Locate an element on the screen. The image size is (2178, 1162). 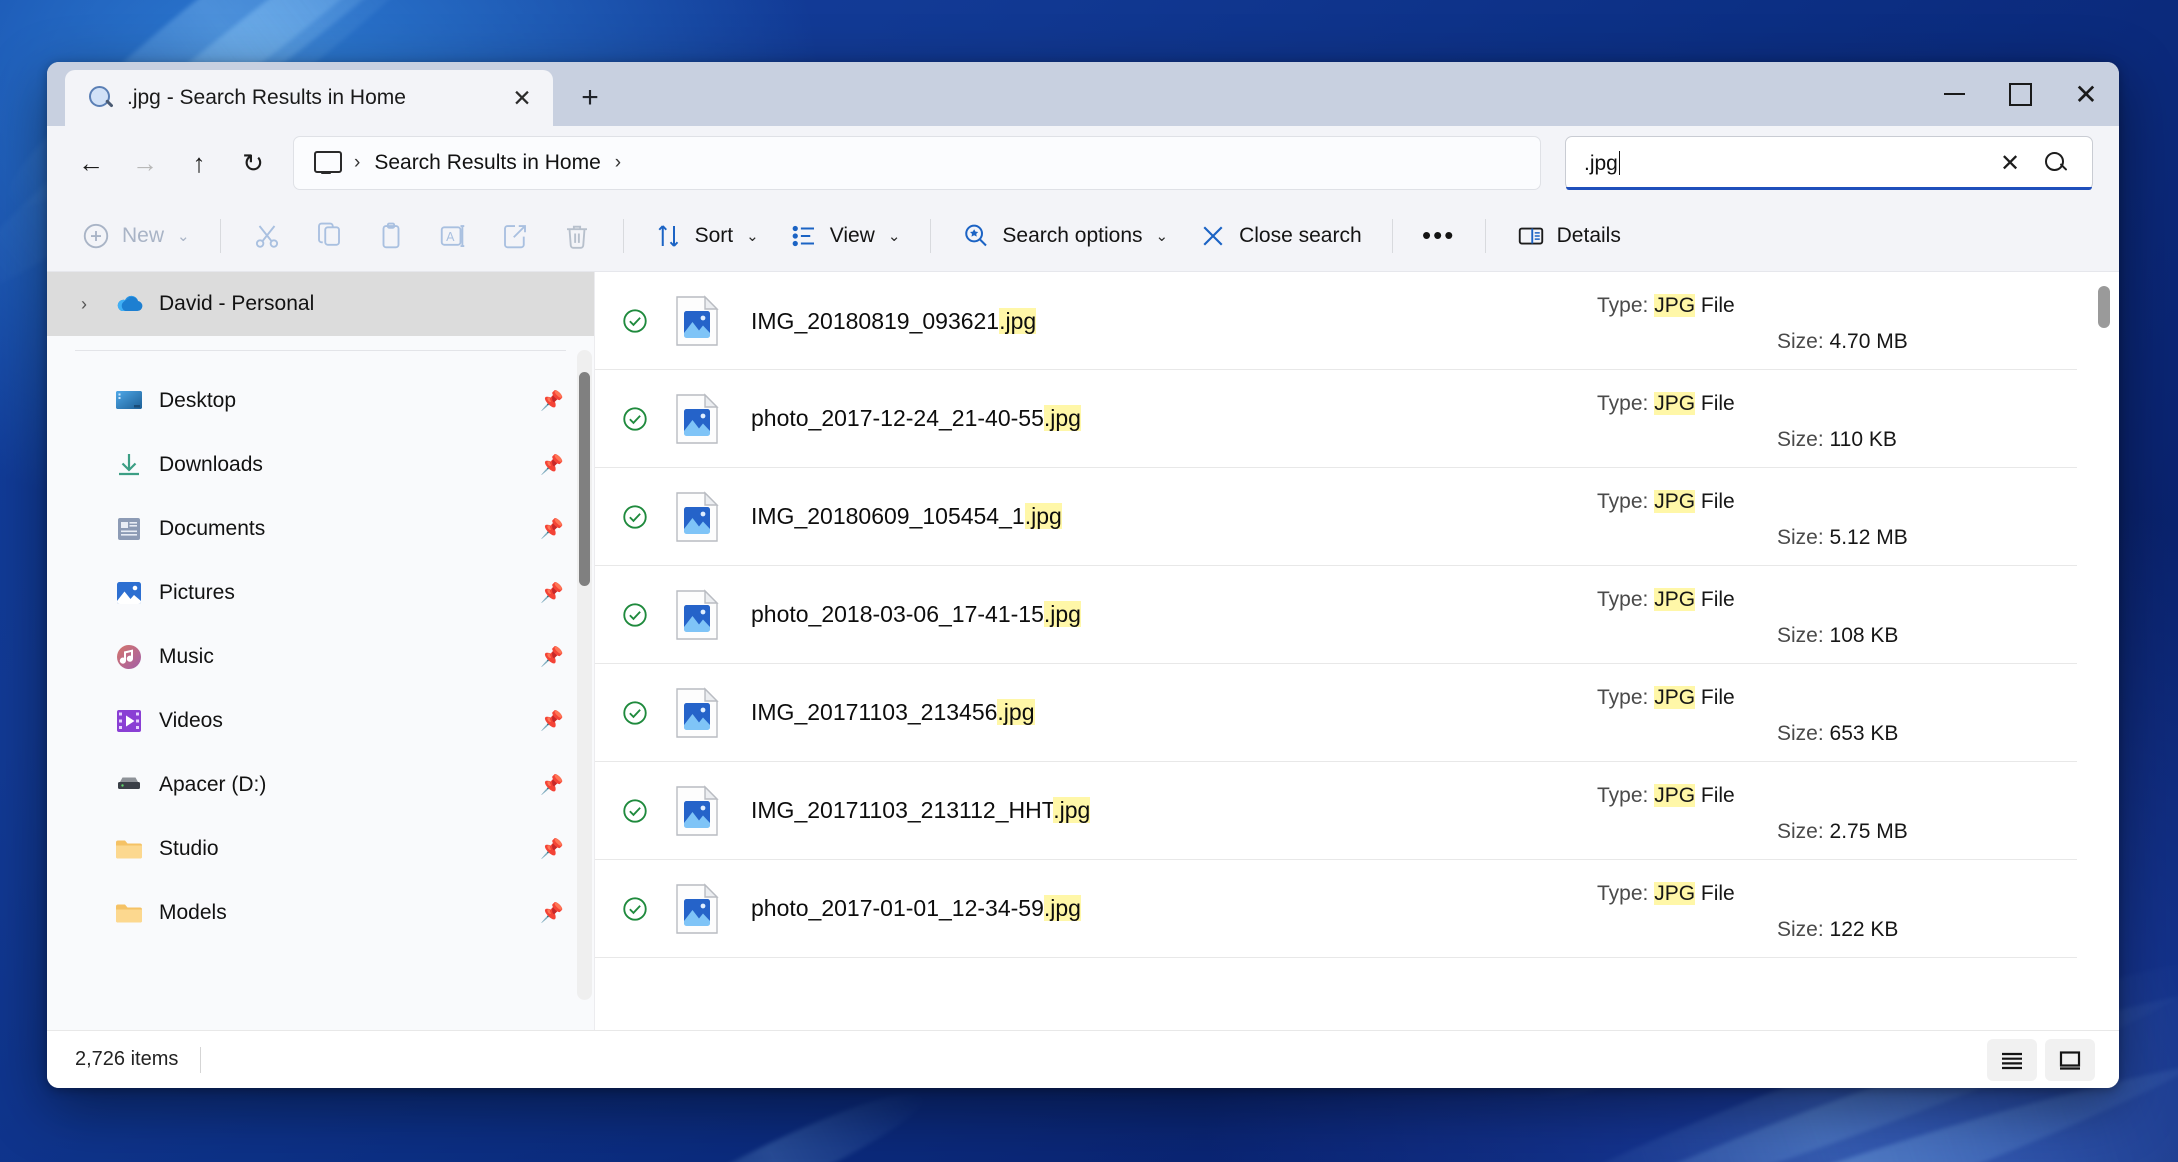
rename-button: A is located at coordinates (453, 236).